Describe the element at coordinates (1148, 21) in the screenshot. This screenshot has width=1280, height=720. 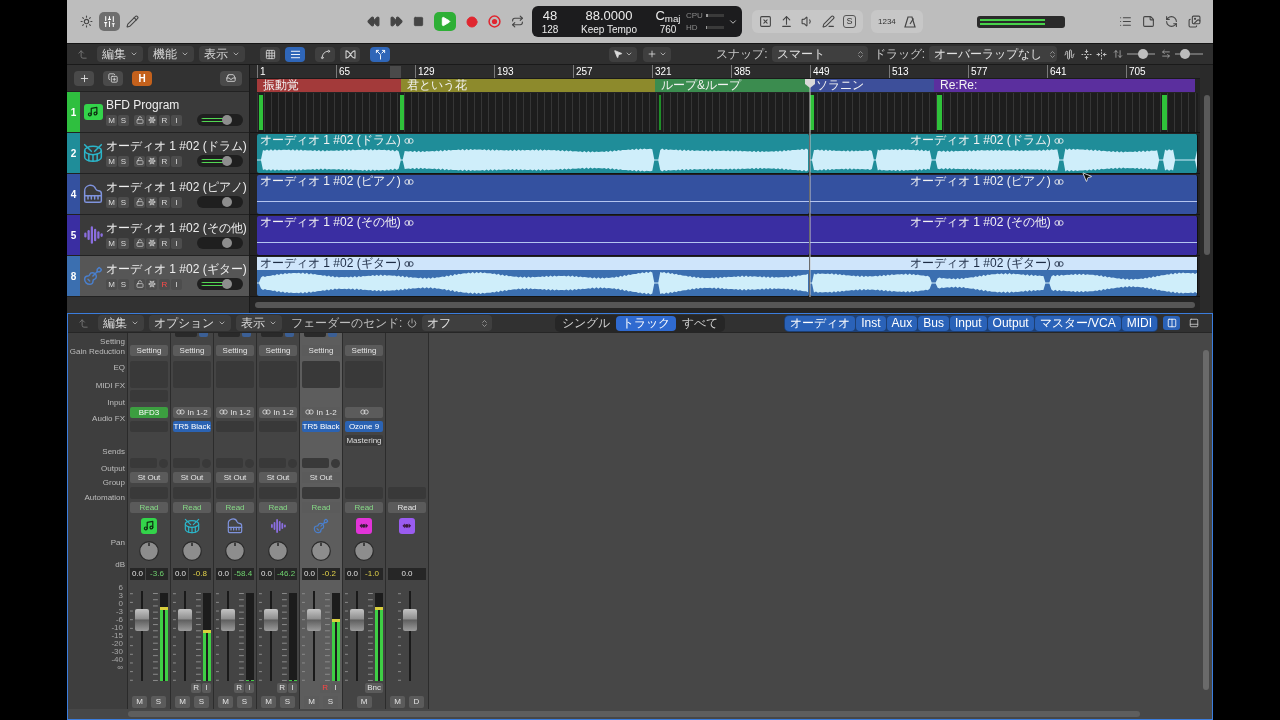
I see `note-icon` at that location.